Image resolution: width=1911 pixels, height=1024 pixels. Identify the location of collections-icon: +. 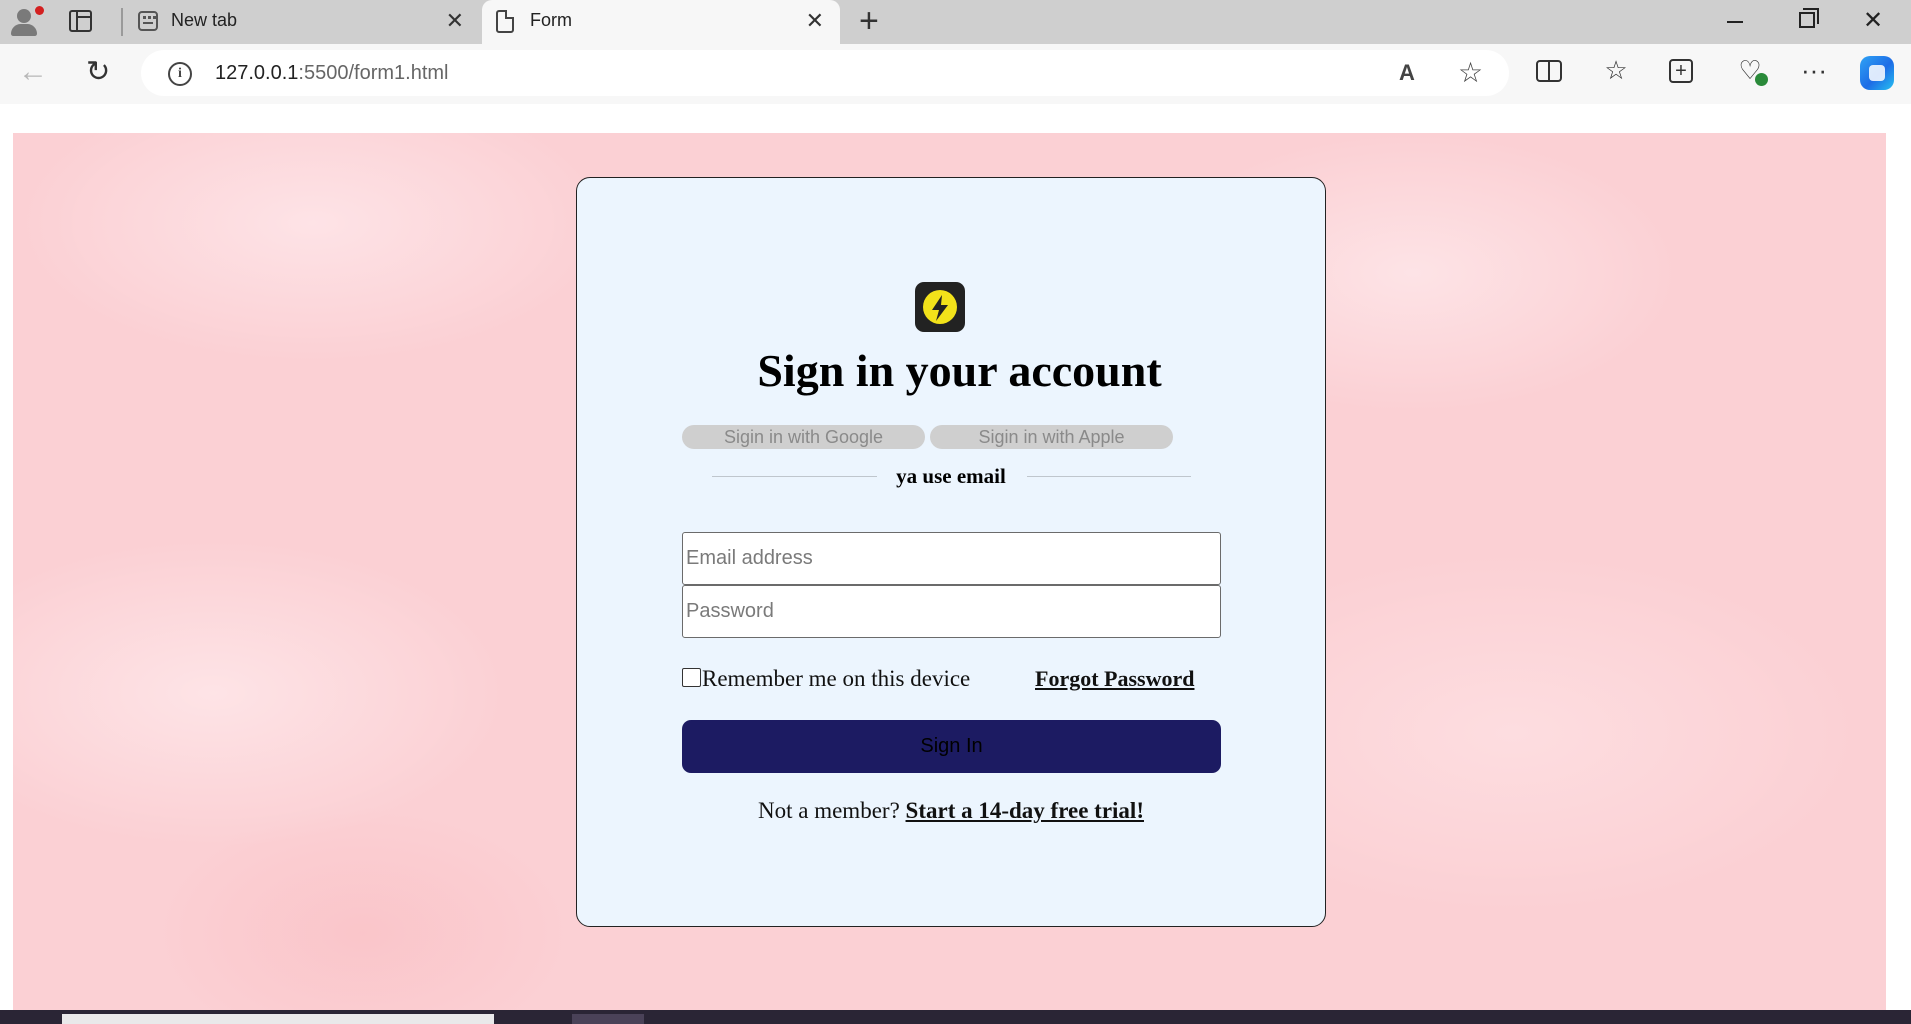
(1681, 71).